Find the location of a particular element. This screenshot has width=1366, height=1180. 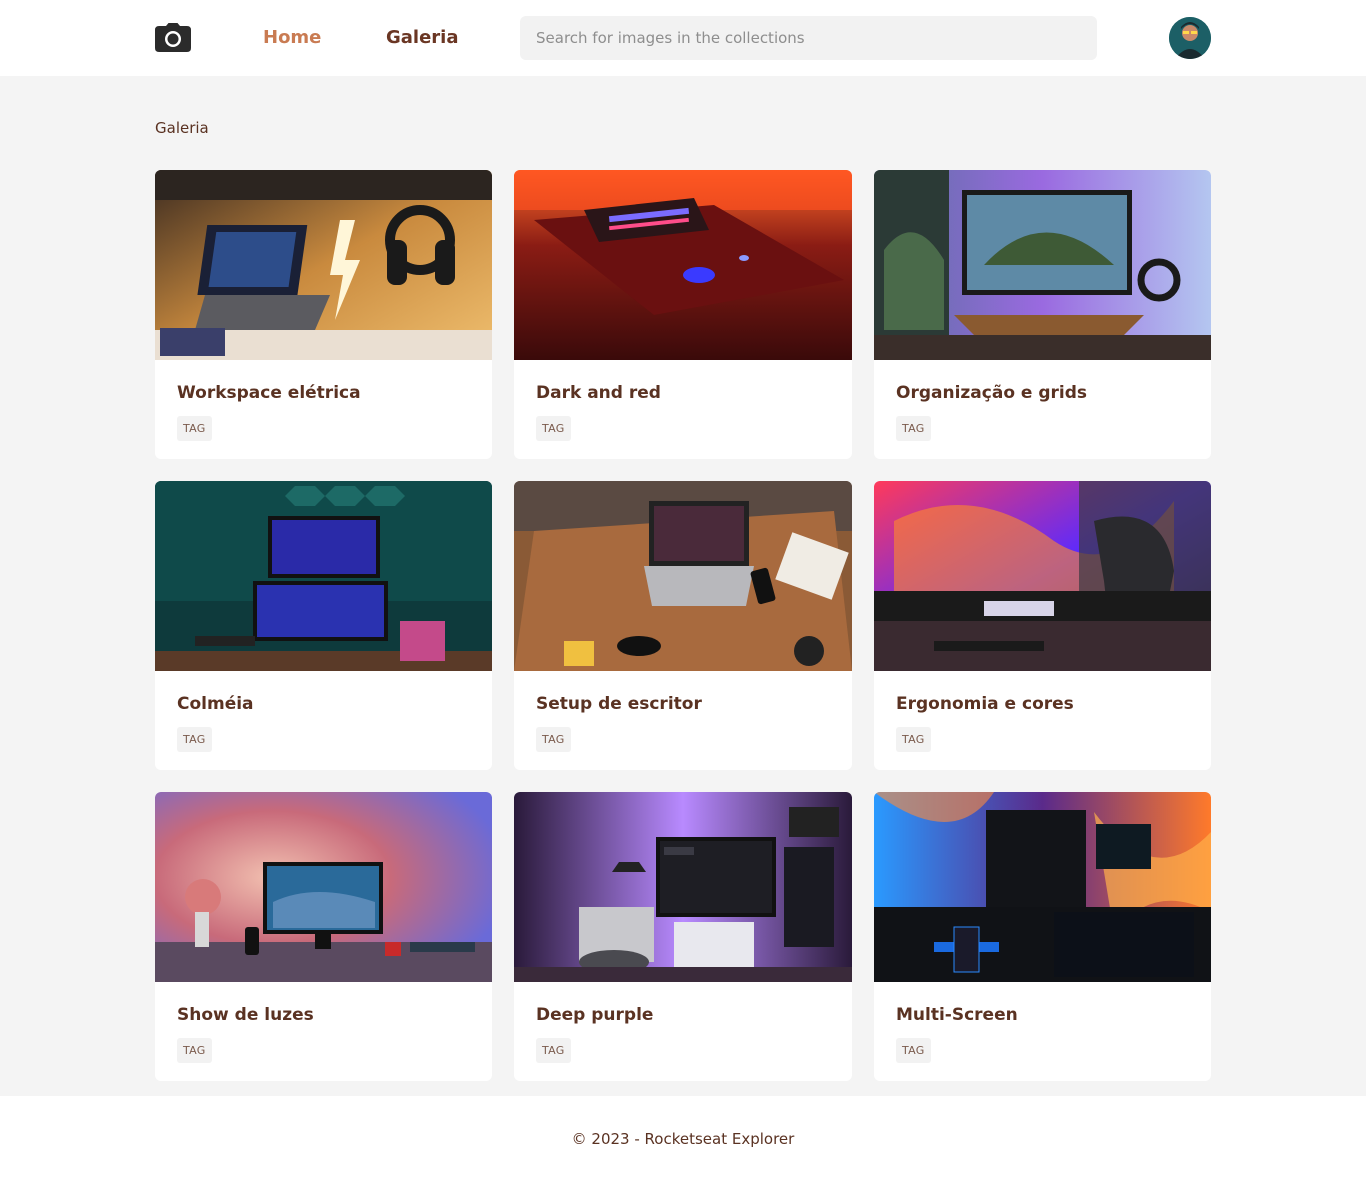

gallery-card: Show de luzes TAG is located at coordinates (323, 936).